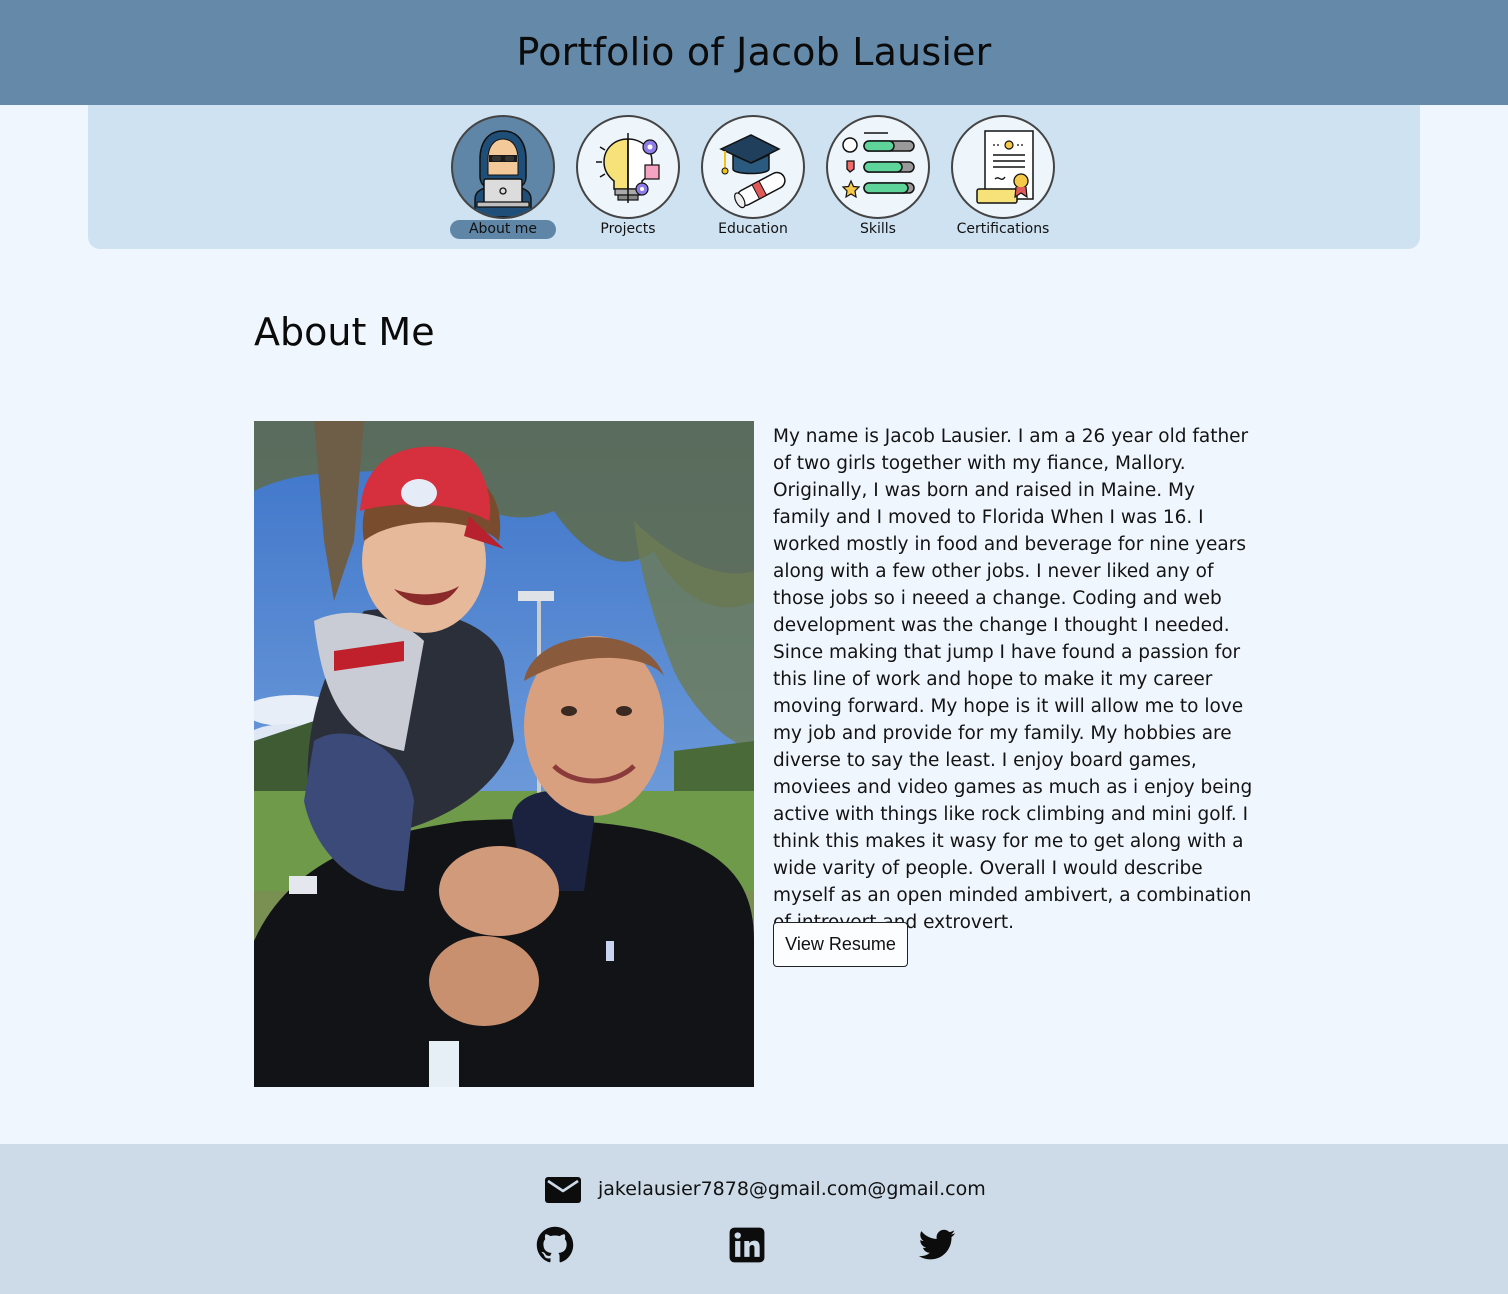  What do you see at coordinates (628, 167) in the screenshot?
I see `lightbulb-gears-icon` at bounding box center [628, 167].